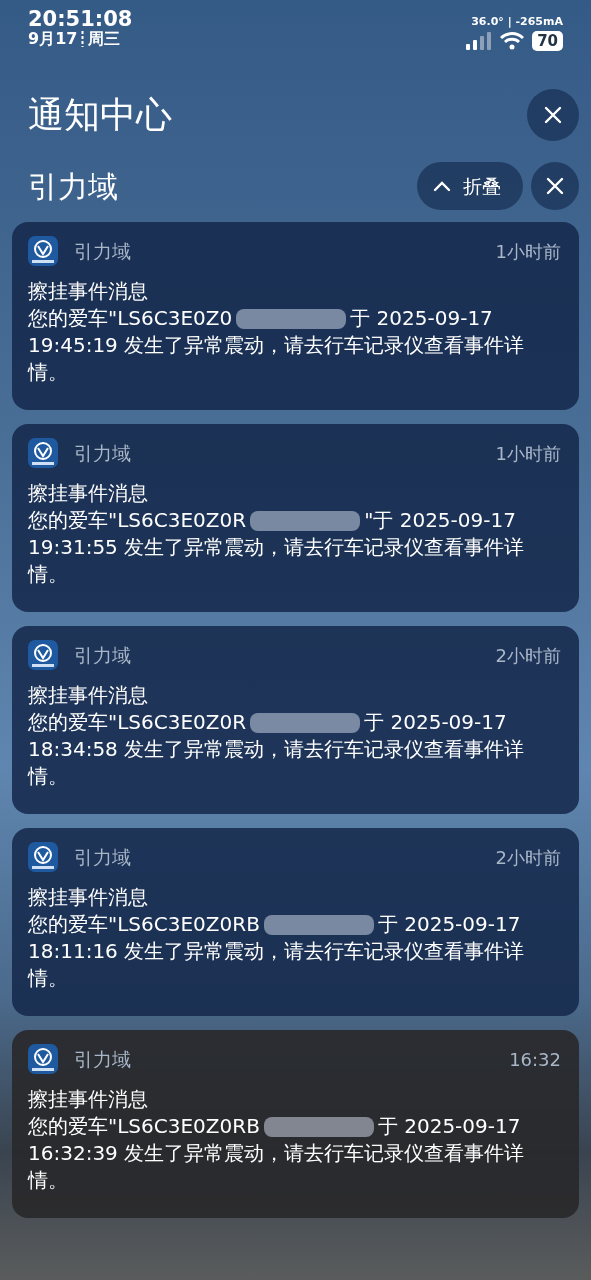 This screenshot has height=1280, width=591. Describe the element at coordinates (535, 1059) in the screenshot. I see `notification-time: 16:32` at that location.